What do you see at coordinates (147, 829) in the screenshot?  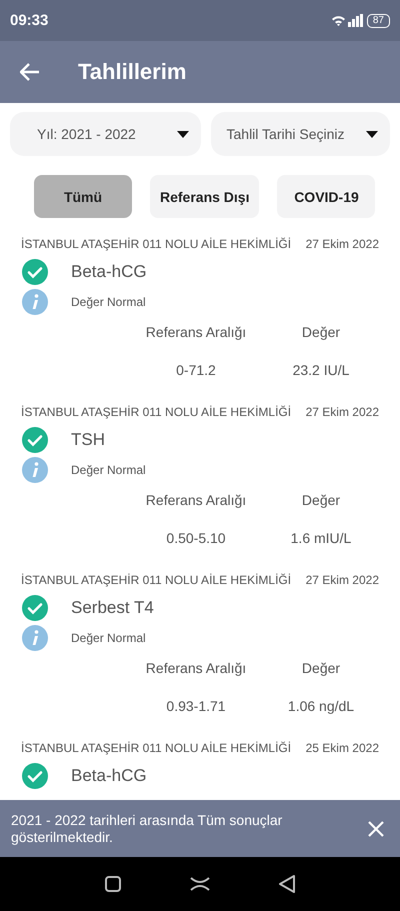 I see `snackbar-message: 2021 - 2022 tarihleri arasında Tüm sonuçlar gösterilmektedir.` at bounding box center [147, 829].